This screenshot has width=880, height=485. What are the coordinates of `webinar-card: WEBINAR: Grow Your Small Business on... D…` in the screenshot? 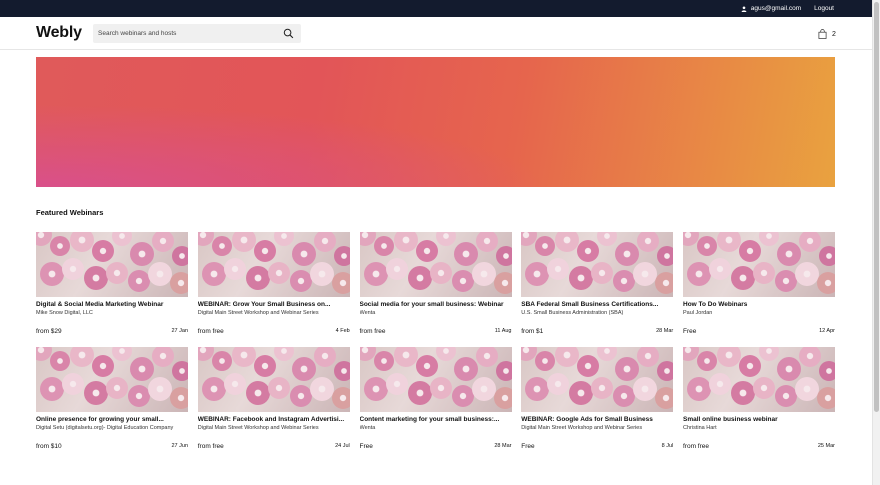 It's located at (273, 289).